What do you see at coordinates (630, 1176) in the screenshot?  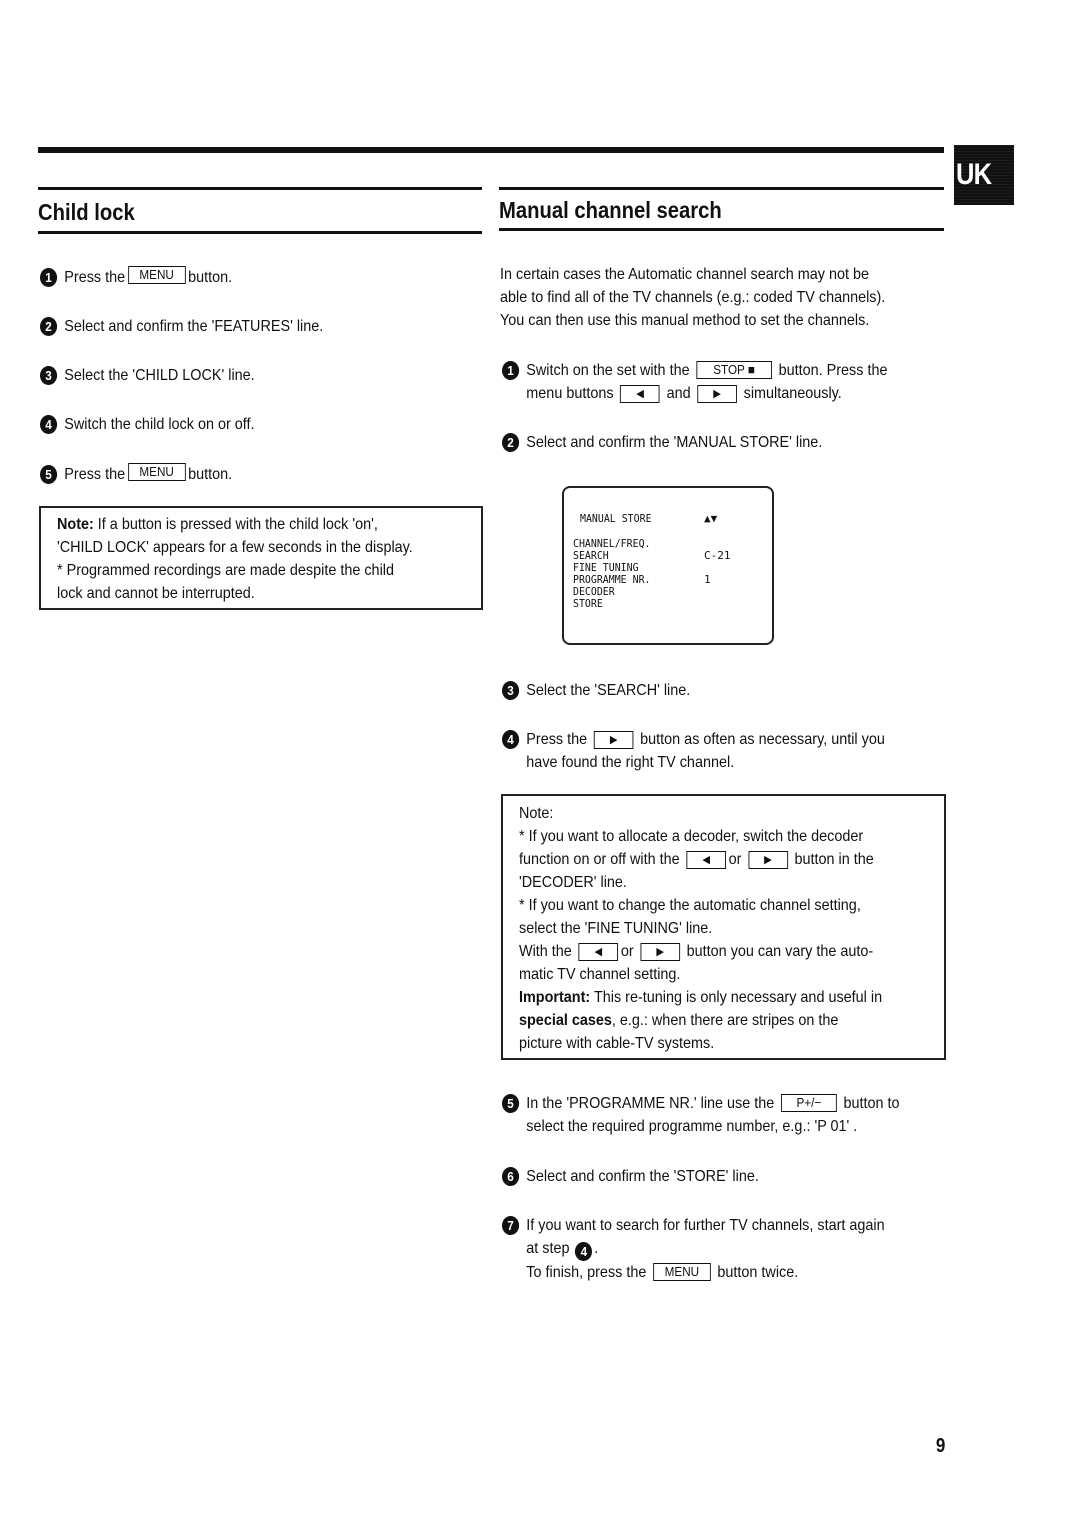 I see `manual-step-6: 6 Select and confirm the 'STORE' line.` at bounding box center [630, 1176].